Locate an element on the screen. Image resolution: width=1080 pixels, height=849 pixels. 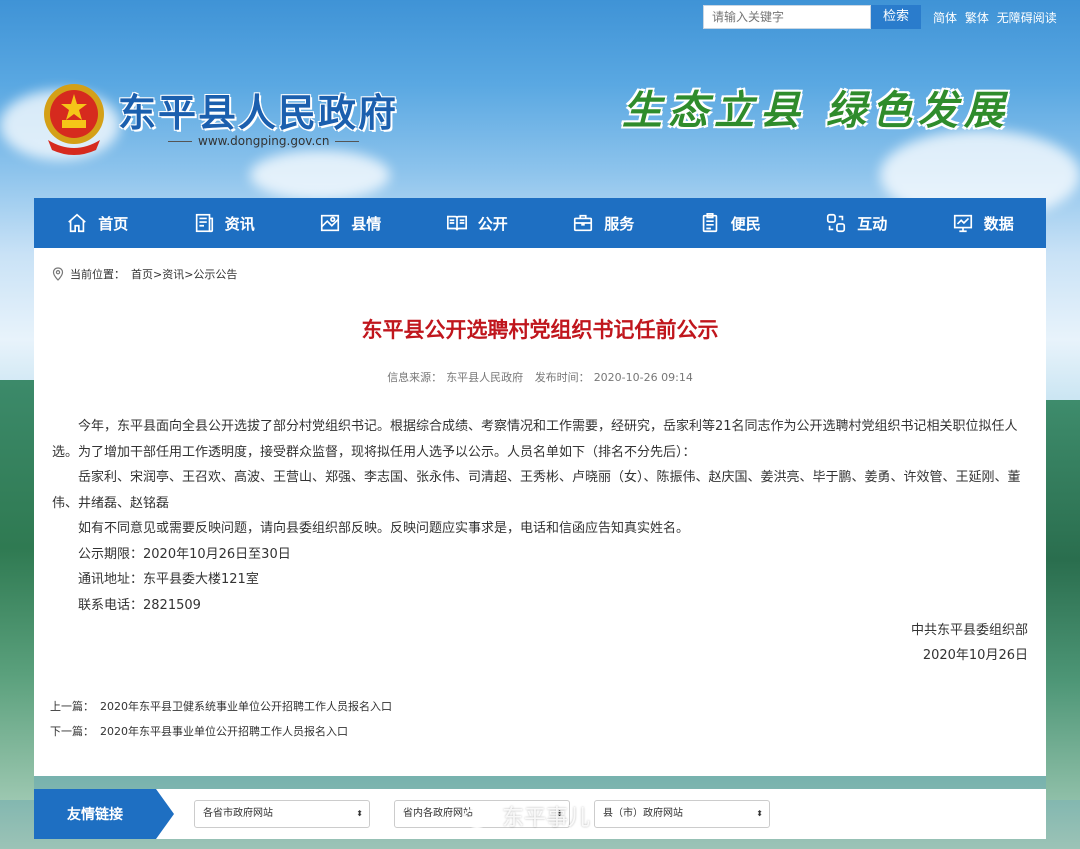
nav-label: 首页 is located at coordinates (113, 223).